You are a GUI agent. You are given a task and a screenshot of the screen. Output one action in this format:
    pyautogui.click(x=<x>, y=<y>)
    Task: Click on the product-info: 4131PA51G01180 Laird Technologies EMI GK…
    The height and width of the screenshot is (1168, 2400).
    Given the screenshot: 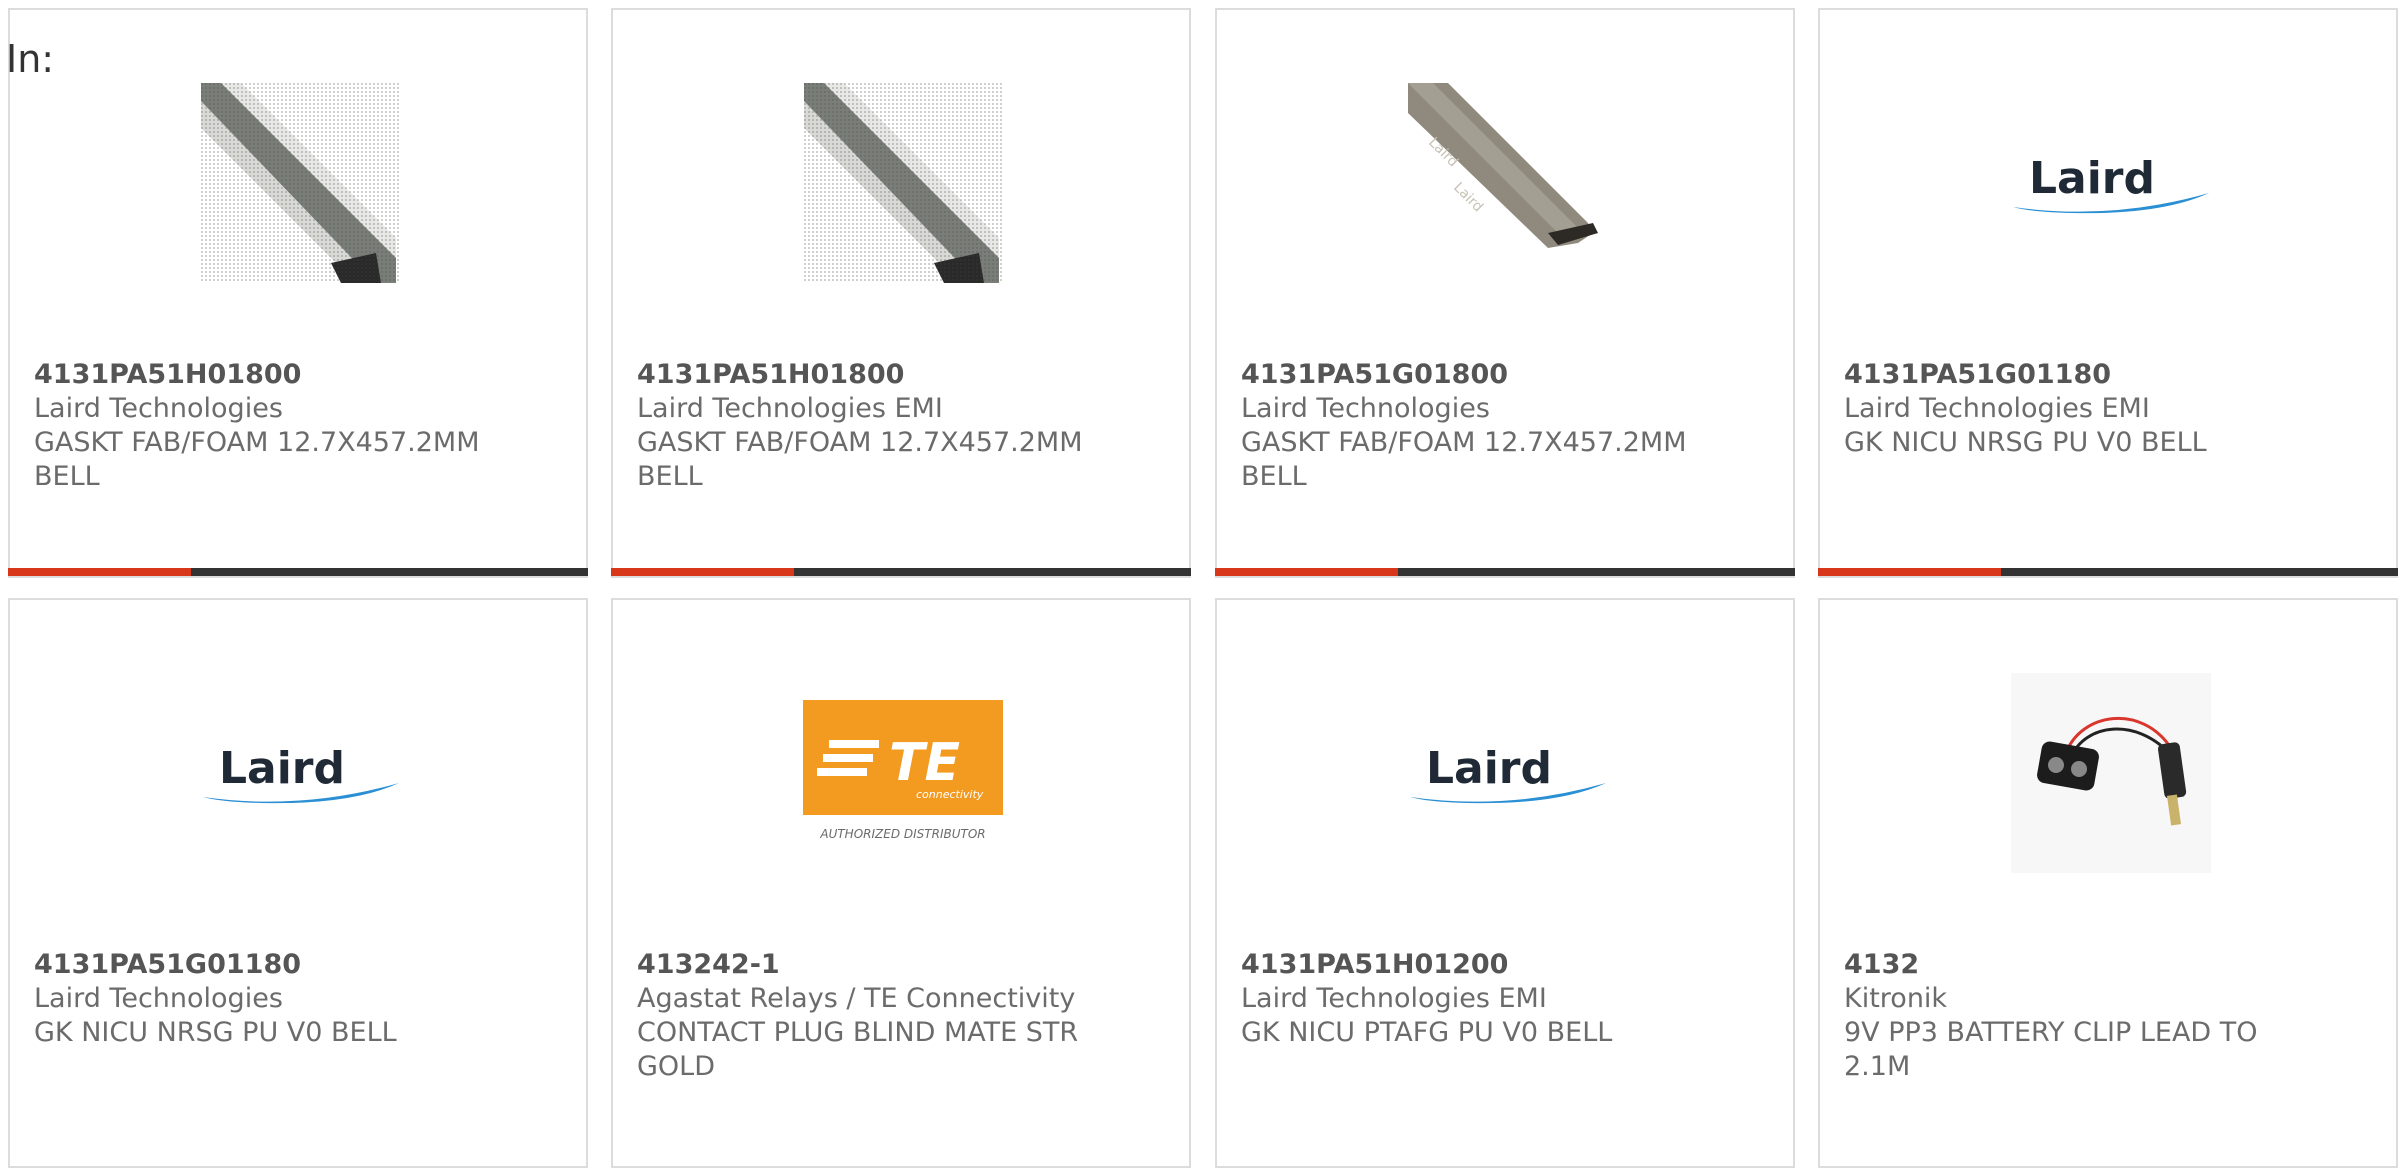 What is the action you would take?
    pyautogui.click(x=2079, y=409)
    